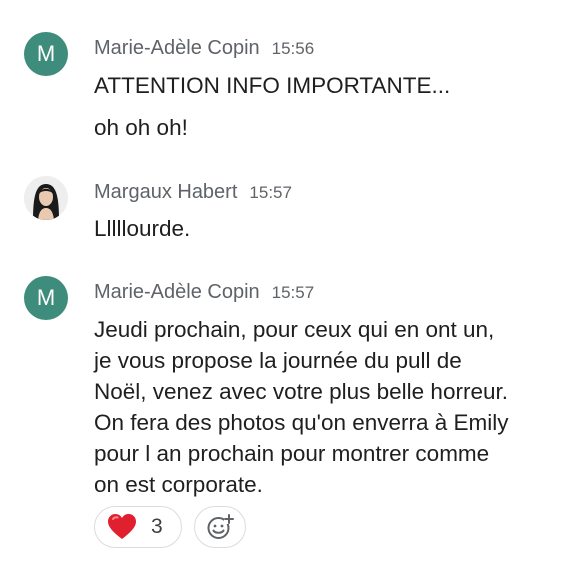 The image size is (582, 578). I want to click on message-text: Lllllourde., so click(142, 228).